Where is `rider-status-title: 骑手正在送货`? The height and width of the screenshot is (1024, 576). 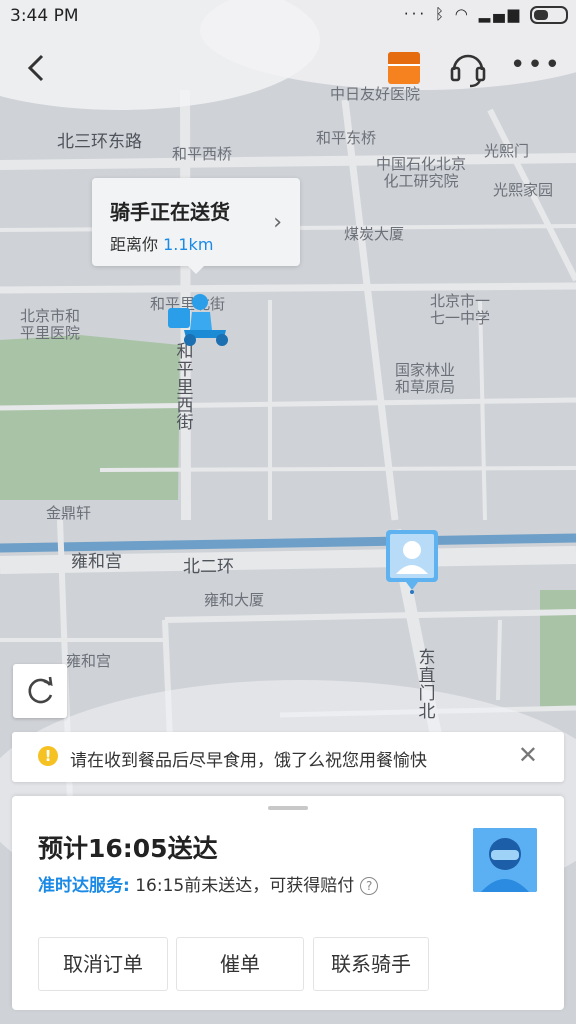 rider-status-title: 骑手正在送货 is located at coordinates (170, 212).